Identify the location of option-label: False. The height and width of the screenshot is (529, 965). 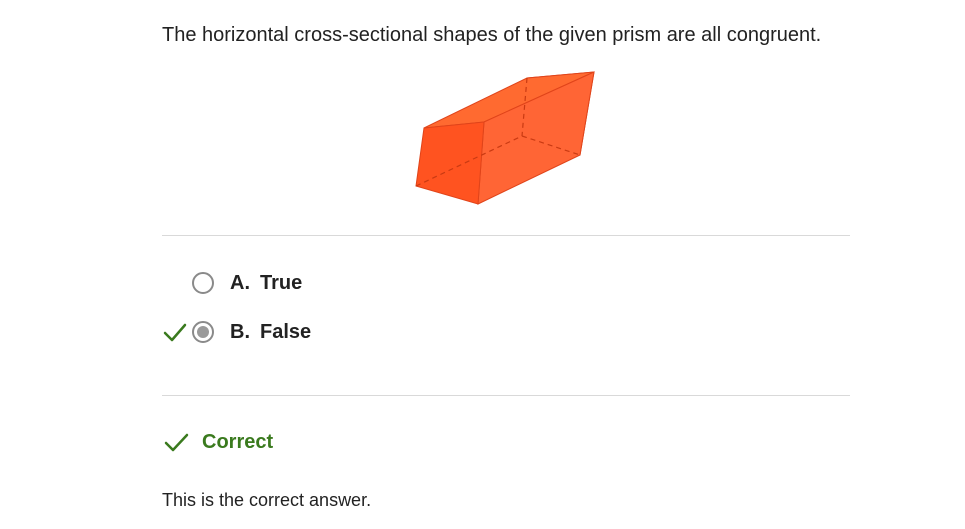
(286, 331).